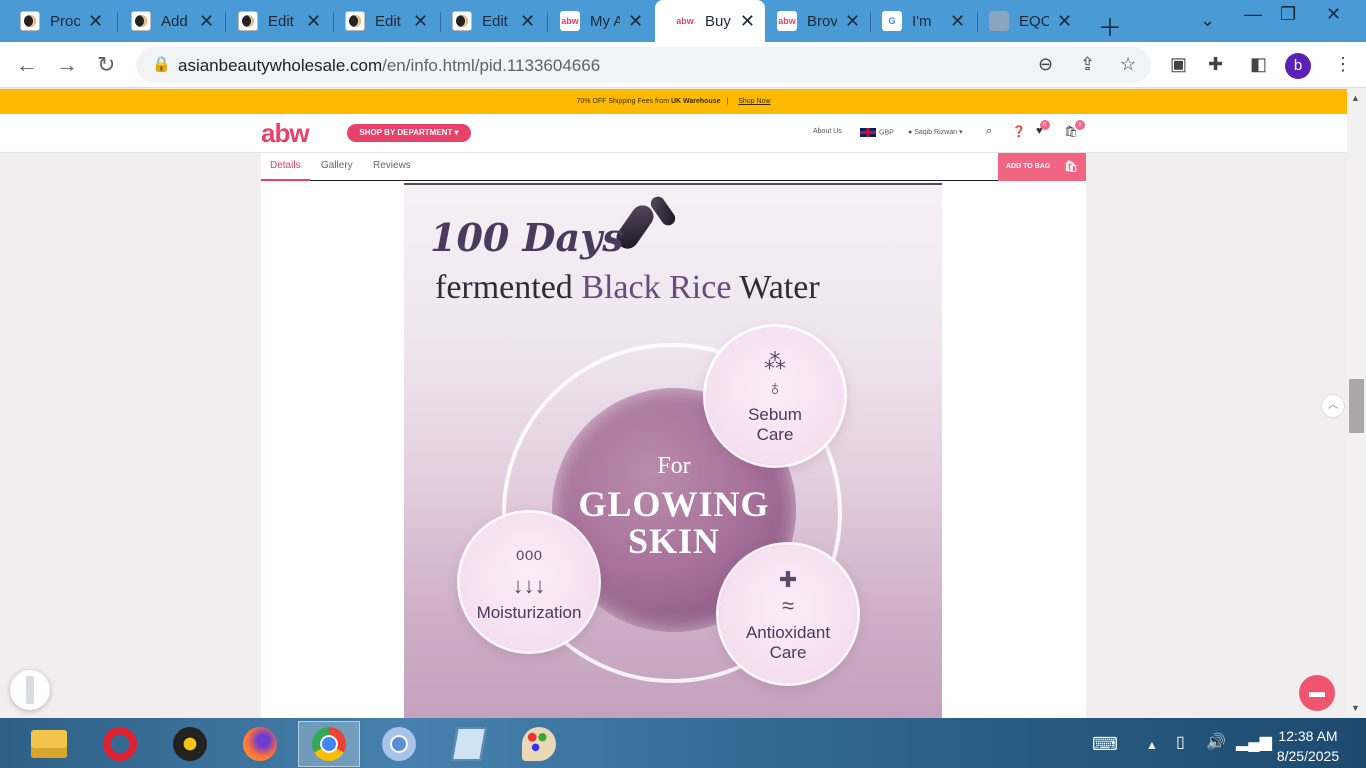  I want to click on tab-title: Buy, so click(718, 21).